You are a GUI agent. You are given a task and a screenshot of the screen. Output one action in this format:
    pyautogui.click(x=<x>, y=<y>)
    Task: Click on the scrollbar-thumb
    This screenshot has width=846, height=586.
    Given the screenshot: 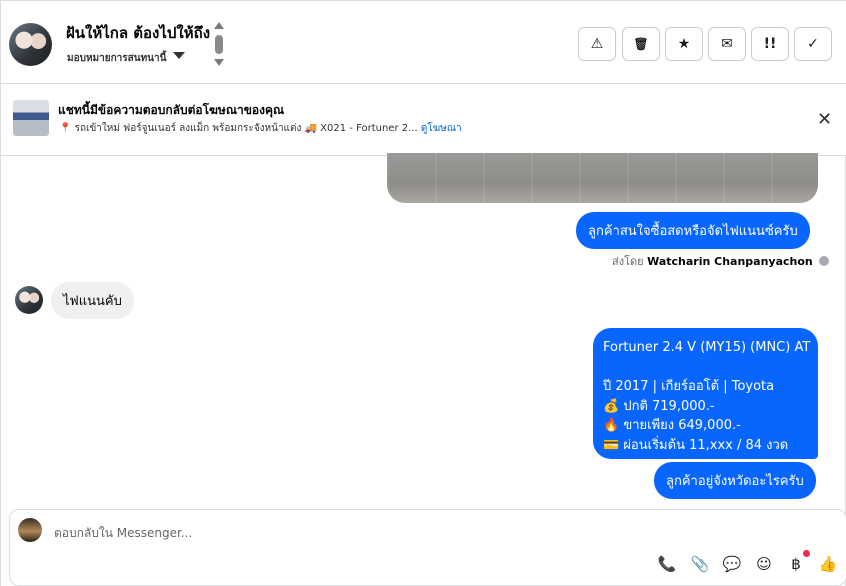 What is the action you would take?
    pyautogui.click(x=219, y=44)
    